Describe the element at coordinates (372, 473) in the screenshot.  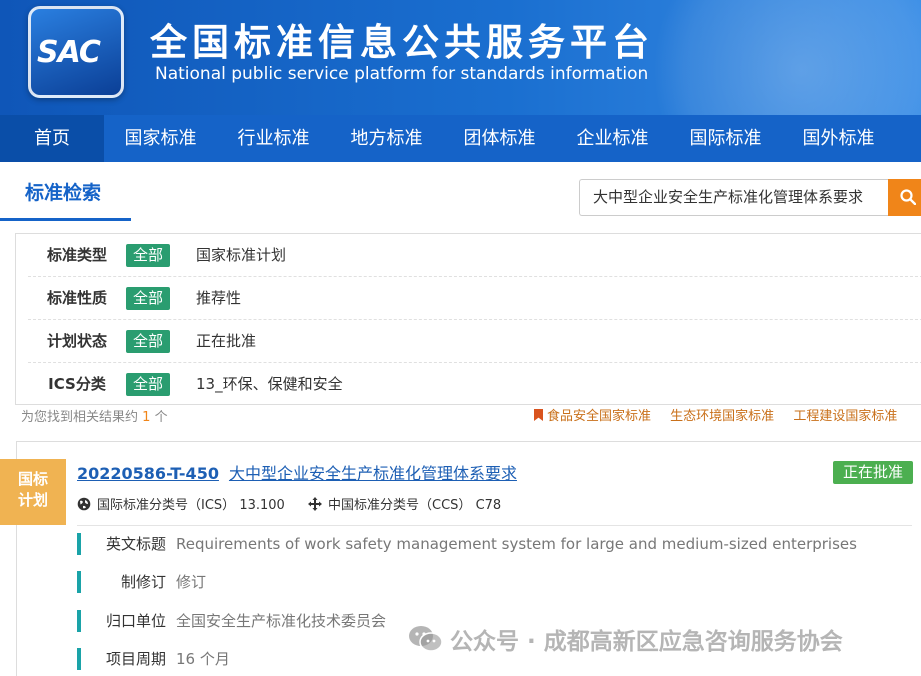
I see `result-title: 大中型企业安全生产标准化管理体系要求` at that location.